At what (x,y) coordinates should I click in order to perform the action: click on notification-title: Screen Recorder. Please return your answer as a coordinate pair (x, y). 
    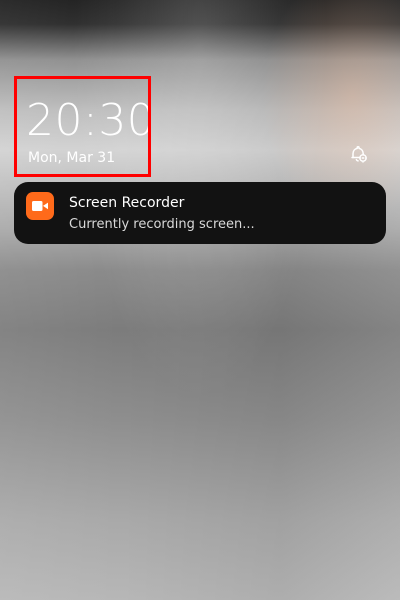
    Looking at the image, I should click on (127, 203).